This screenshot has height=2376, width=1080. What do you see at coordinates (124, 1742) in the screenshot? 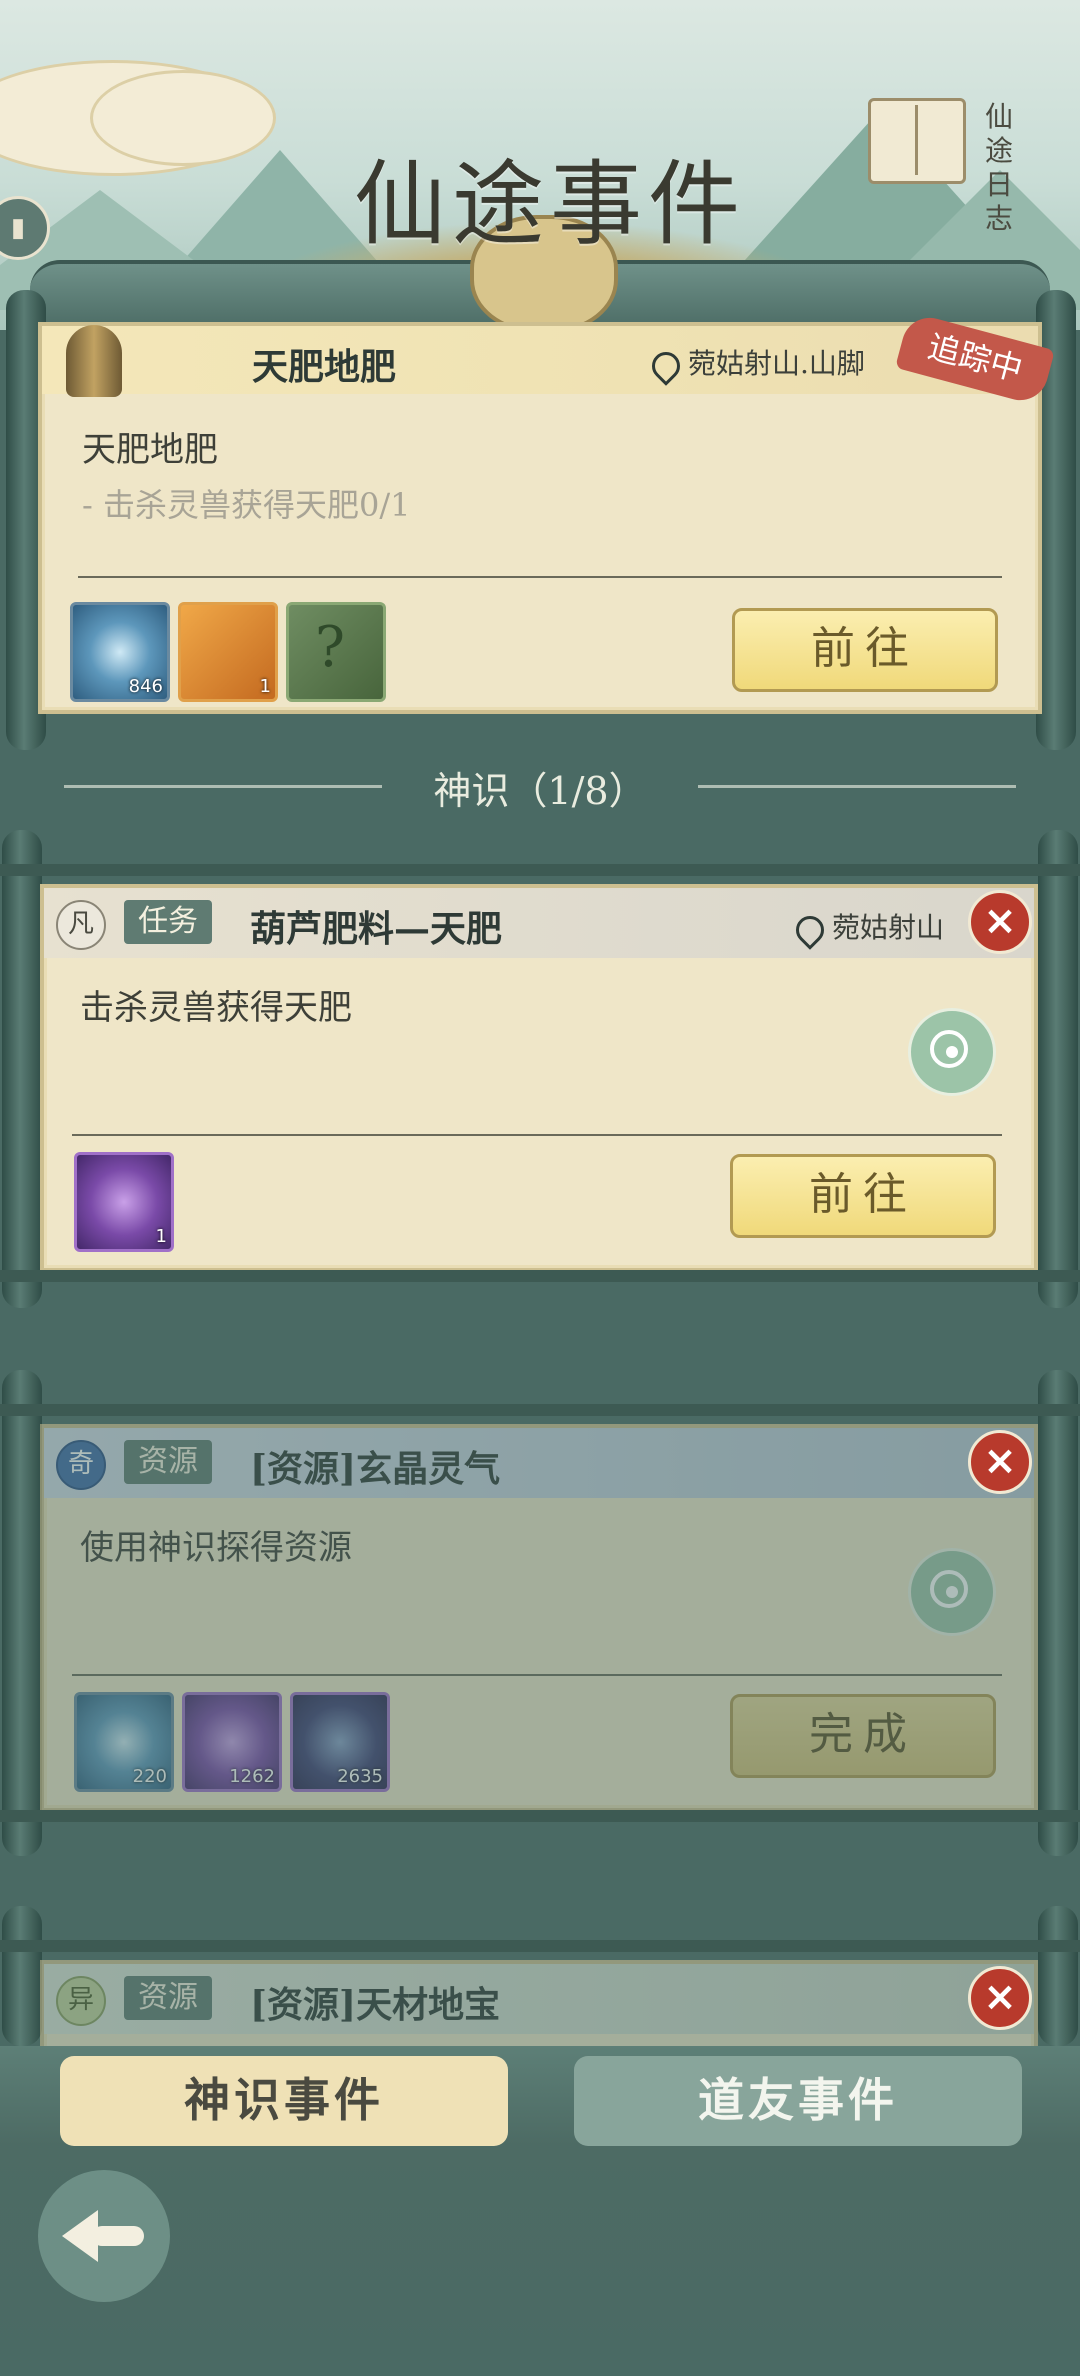
I see `spirit-swirl-icon: 220` at bounding box center [124, 1742].